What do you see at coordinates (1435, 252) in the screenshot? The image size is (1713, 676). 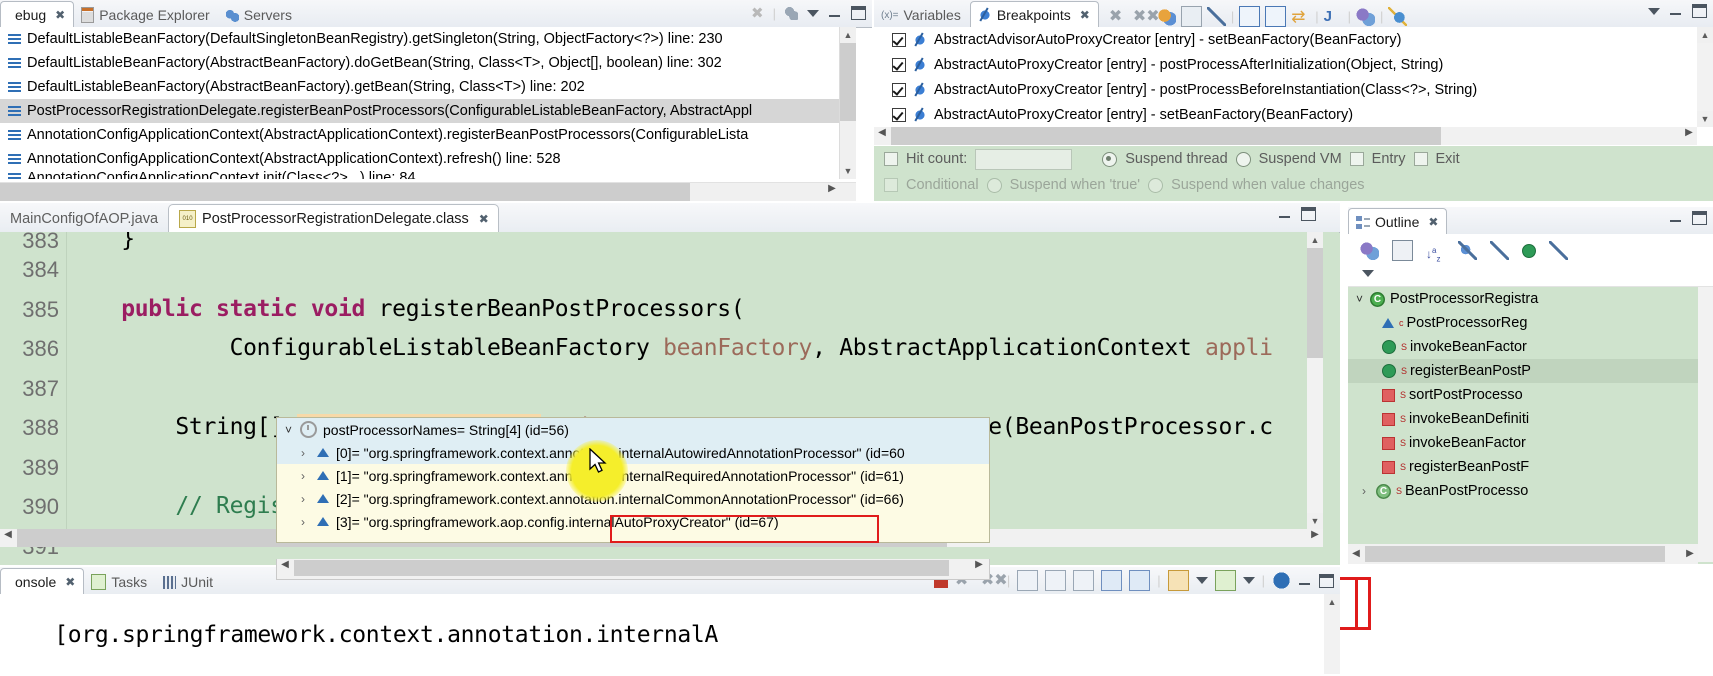 I see `sort-alphabetically-icon: ↓az` at bounding box center [1435, 252].